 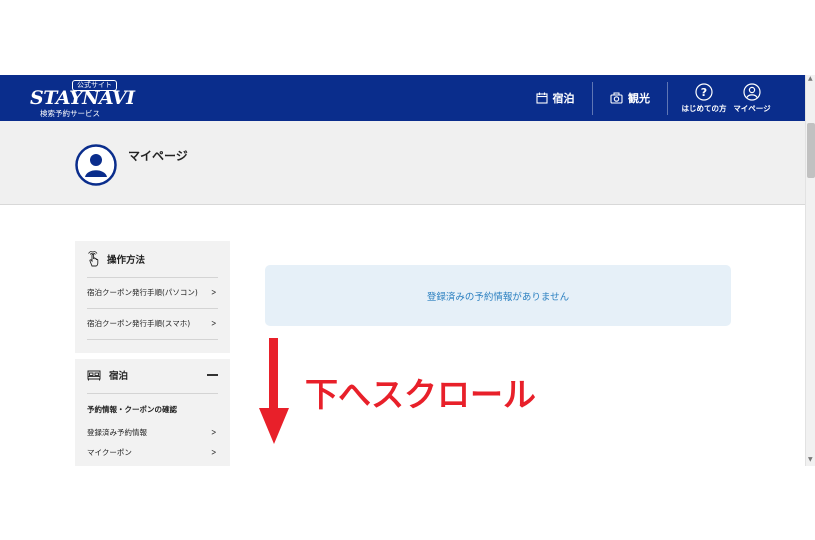 I want to click on howto-header: 操作方法, so click(x=152, y=259).